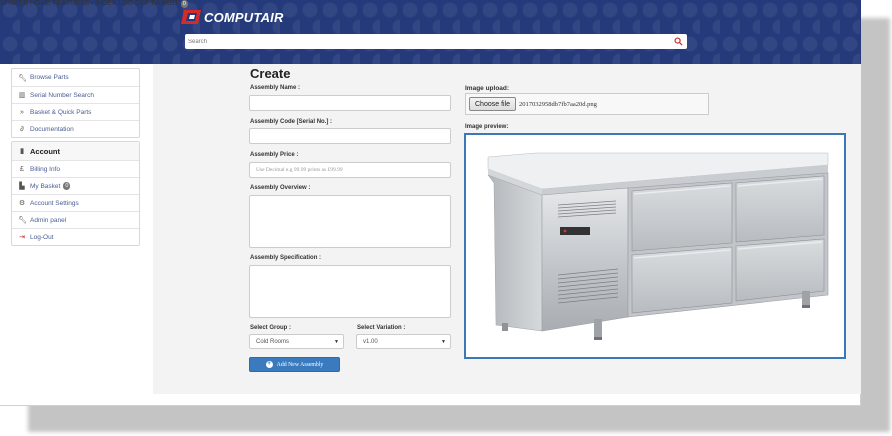 This screenshot has width=892, height=436. Describe the element at coordinates (75, 94) in the screenshot. I see `sidebar-item-serial-number-search: ▥ Serial Number Search` at that location.